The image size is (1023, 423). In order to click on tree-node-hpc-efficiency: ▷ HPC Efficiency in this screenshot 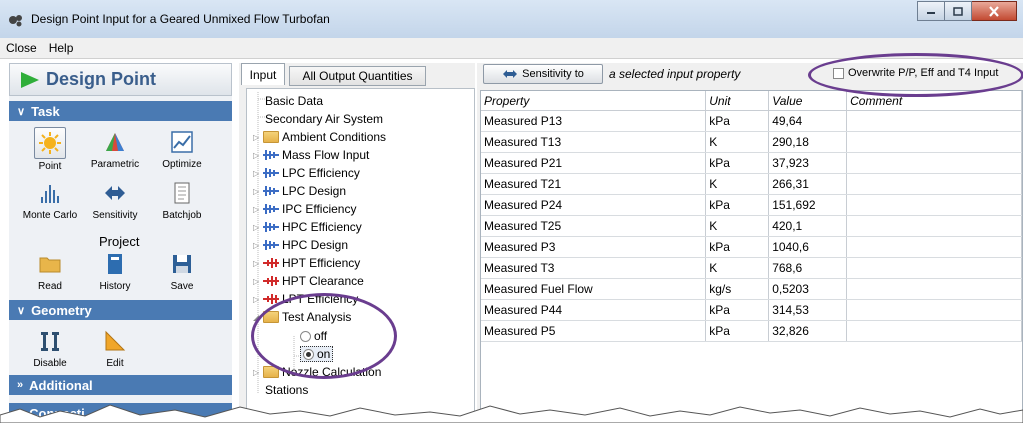, I will do `click(307, 227)`.